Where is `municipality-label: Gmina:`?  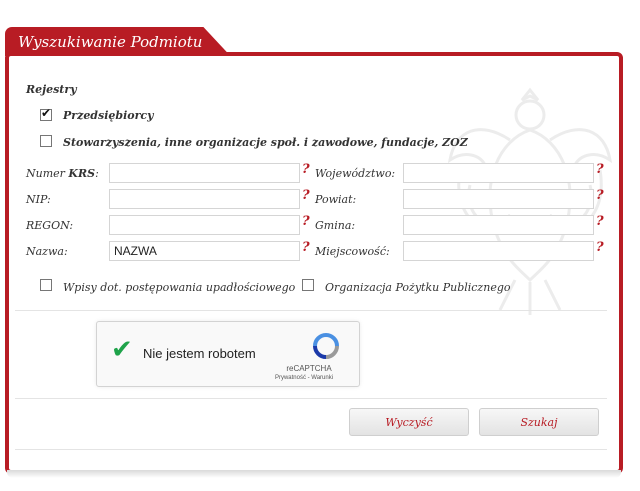 municipality-label: Gmina: is located at coordinates (335, 225).